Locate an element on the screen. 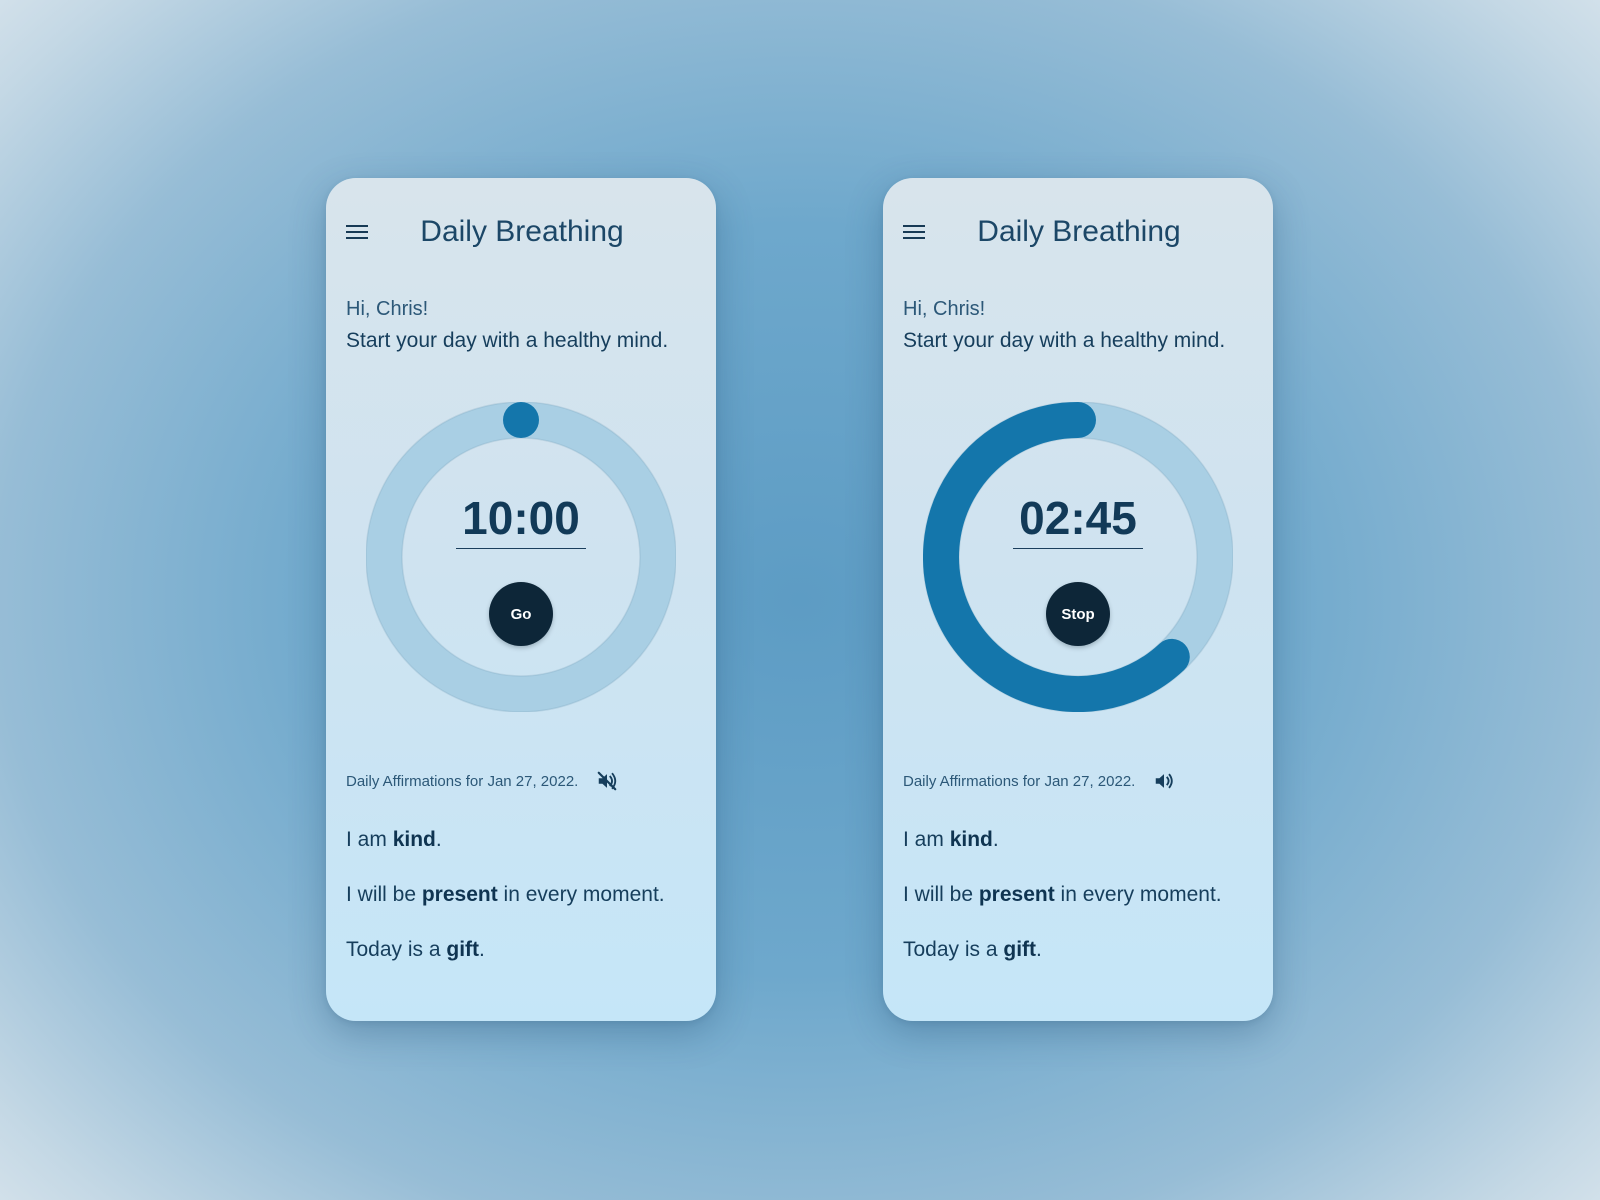 The image size is (1600, 1200). go-button: Go is located at coordinates (521, 614).